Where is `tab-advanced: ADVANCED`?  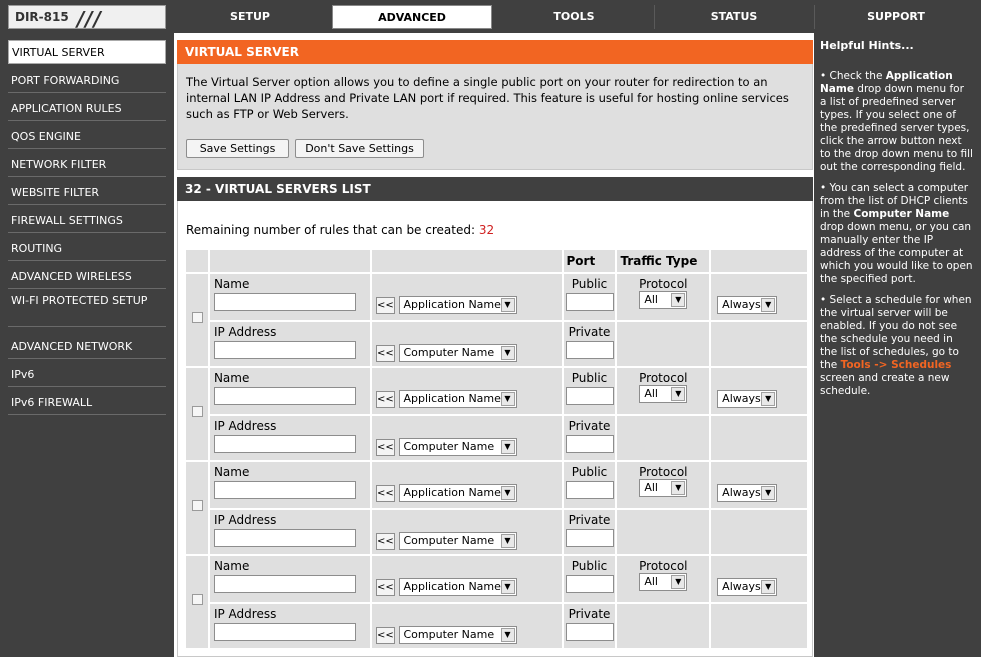
tab-advanced: ADVANCED is located at coordinates (412, 17).